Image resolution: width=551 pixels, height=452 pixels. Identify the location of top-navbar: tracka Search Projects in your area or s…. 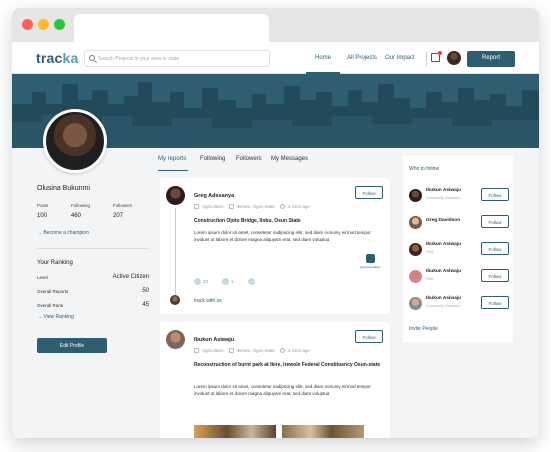
(275, 58).